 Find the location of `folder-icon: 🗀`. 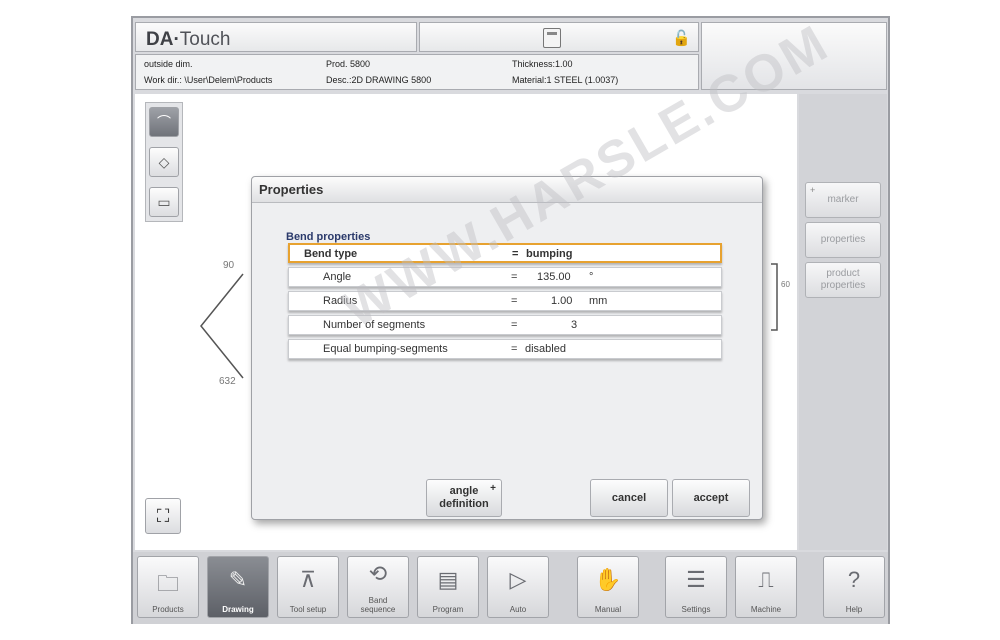

folder-icon: 🗀 is located at coordinates (167, 583).